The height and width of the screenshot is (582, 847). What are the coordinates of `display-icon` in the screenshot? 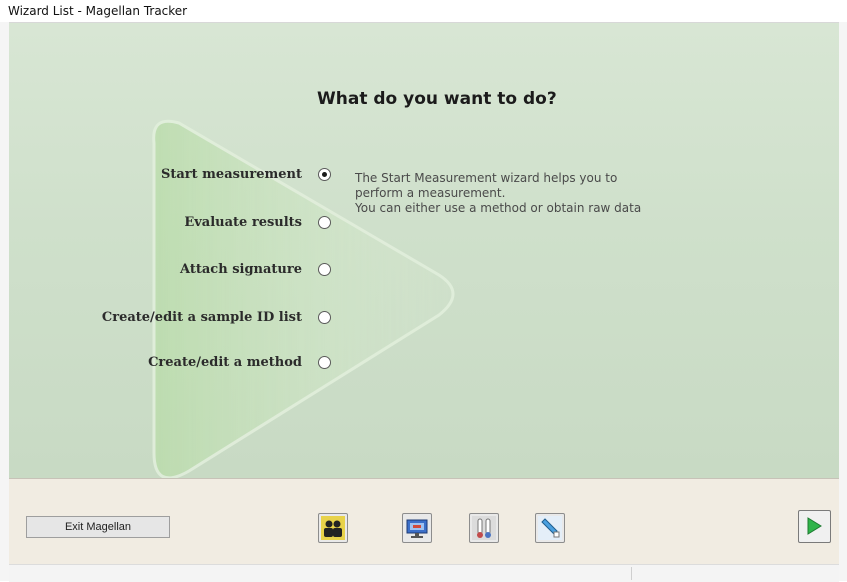 It's located at (417, 528).